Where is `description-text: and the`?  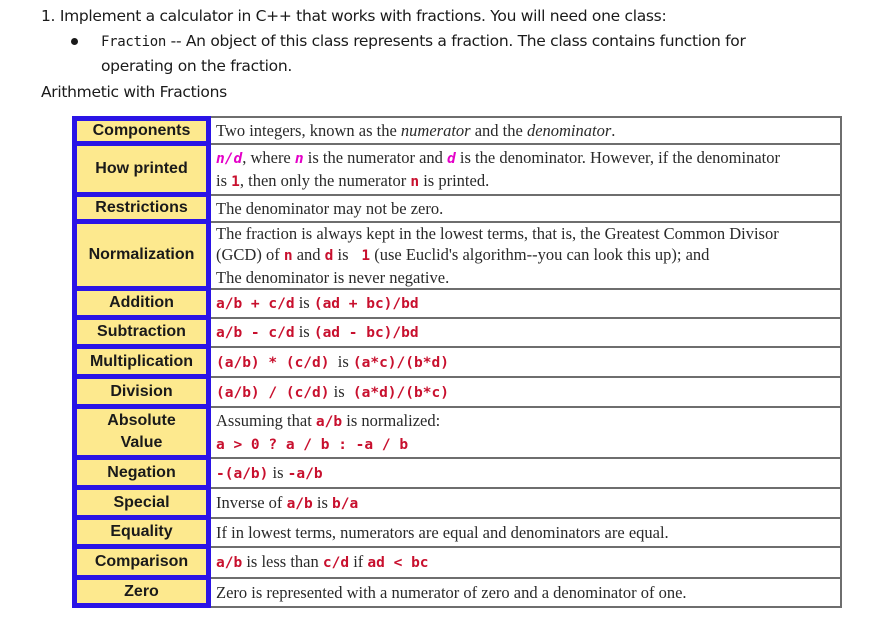 description-text: and the is located at coordinates (498, 130).